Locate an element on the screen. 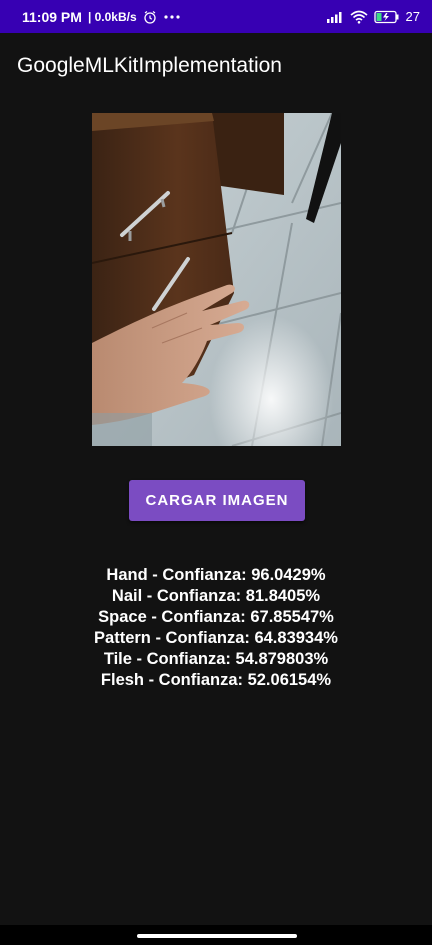 The height and width of the screenshot is (945, 432). status-bar: 11:09 PM | 0.0kB/s 27 is located at coordinates (216, 16).